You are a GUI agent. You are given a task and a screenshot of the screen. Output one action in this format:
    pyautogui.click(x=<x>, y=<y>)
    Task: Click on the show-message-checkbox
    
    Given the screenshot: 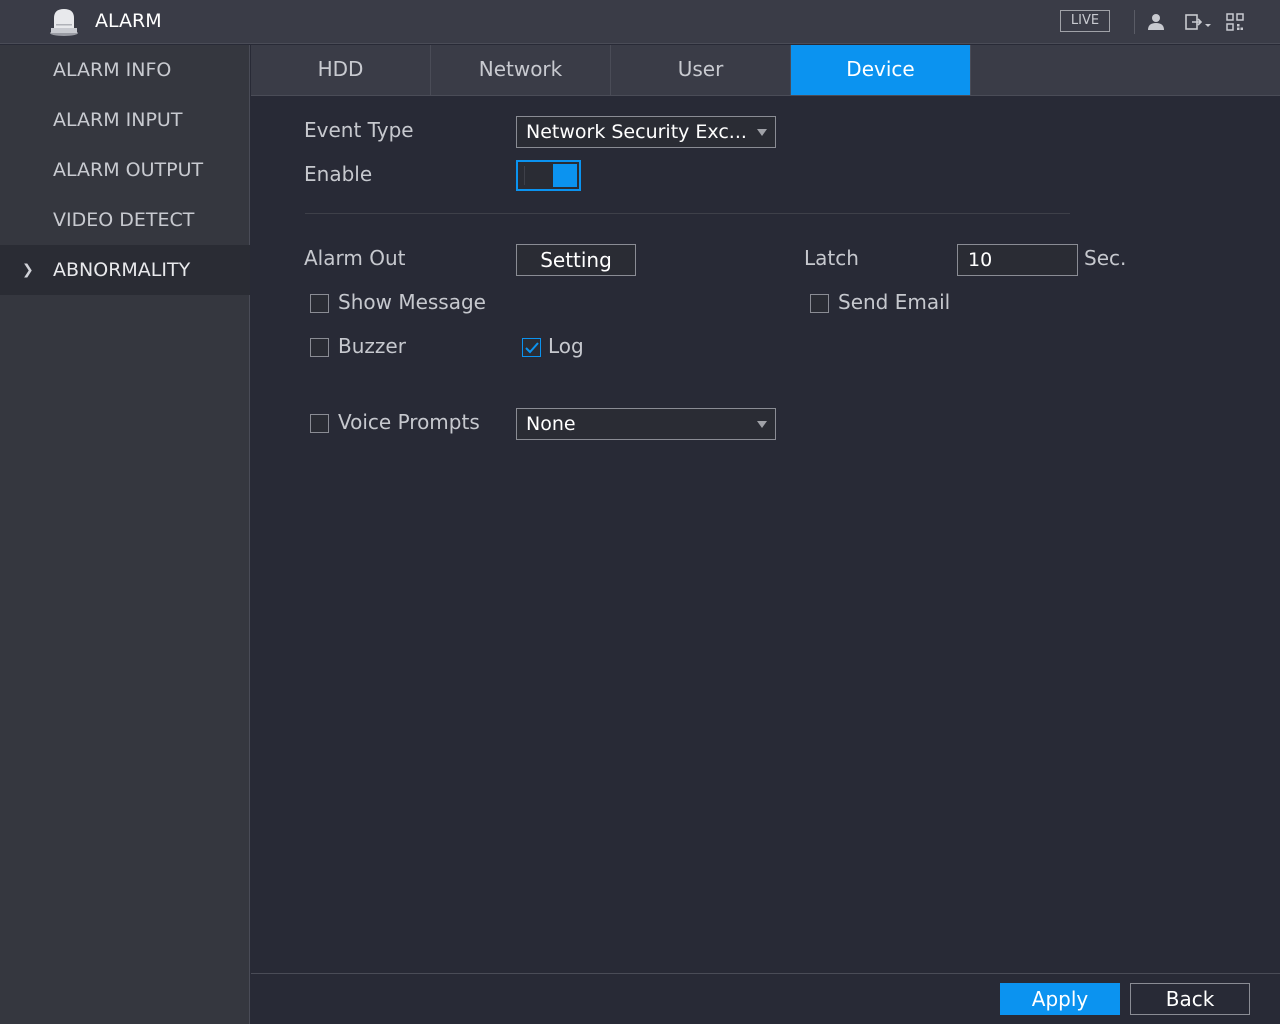 What is the action you would take?
    pyautogui.click(x=319, y=303)
    